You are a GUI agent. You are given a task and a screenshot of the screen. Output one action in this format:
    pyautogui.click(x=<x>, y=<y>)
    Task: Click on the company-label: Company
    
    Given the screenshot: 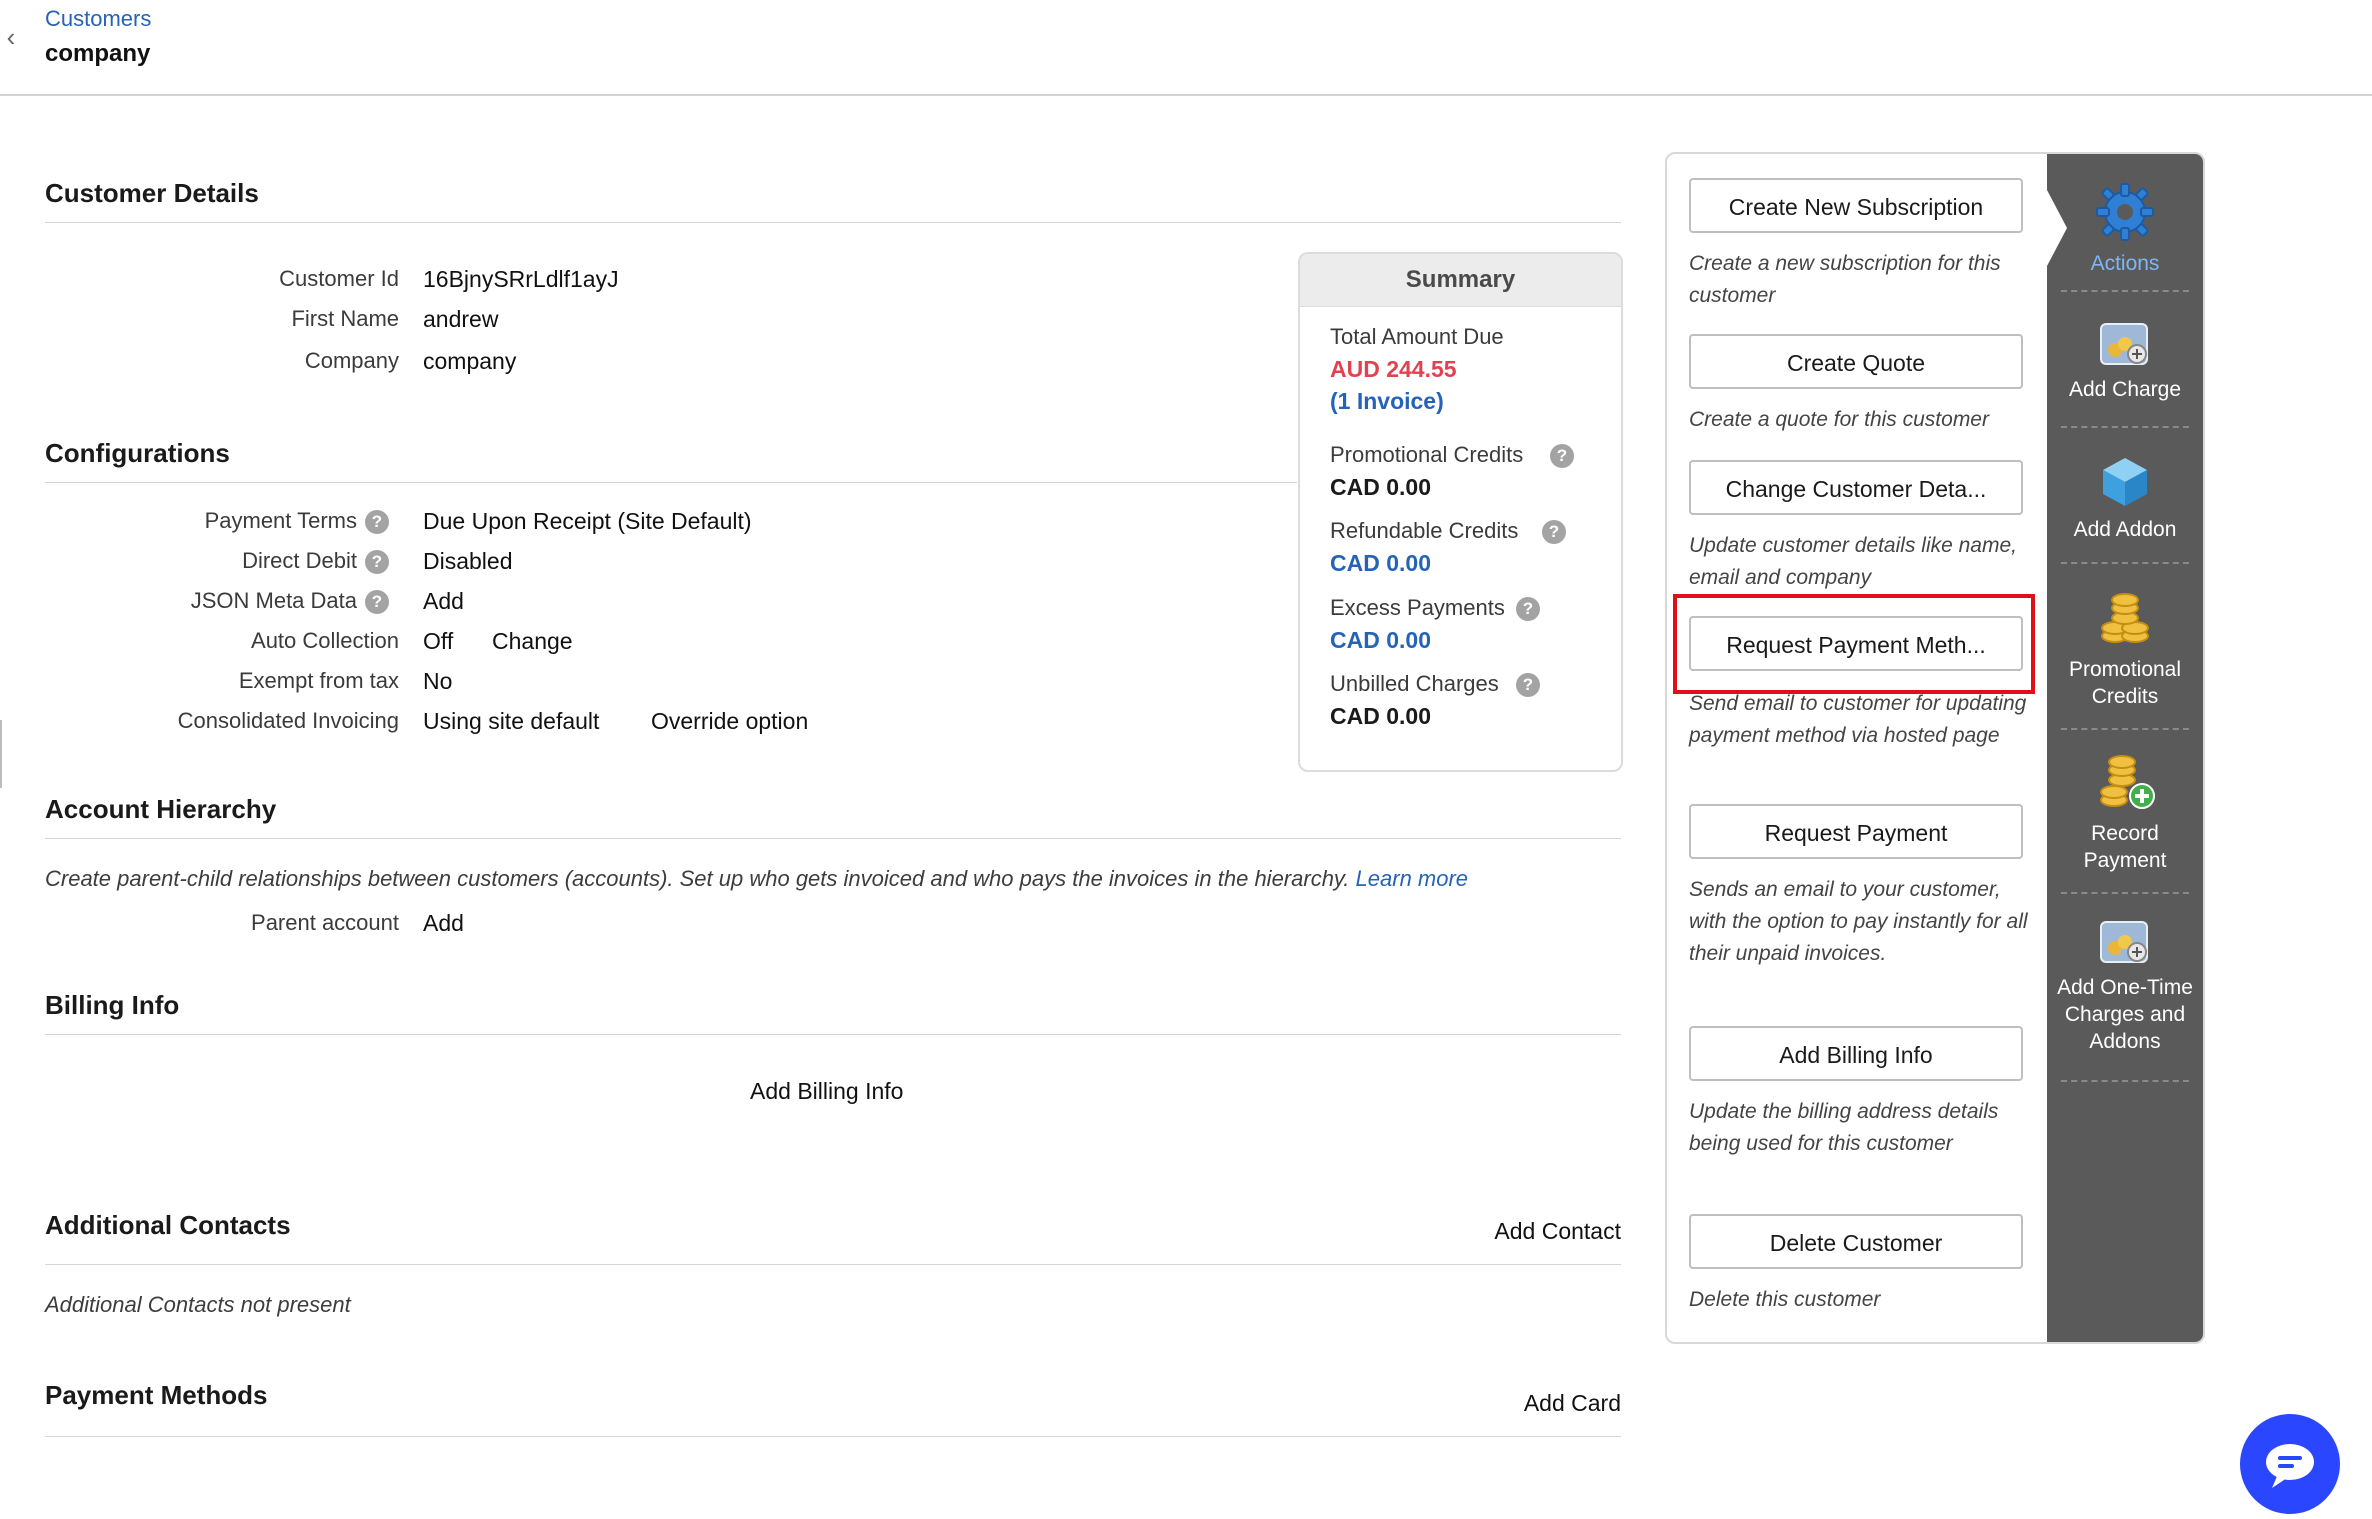 What is the action you would take?
    pyautogui.click(x=351, y=360)
    